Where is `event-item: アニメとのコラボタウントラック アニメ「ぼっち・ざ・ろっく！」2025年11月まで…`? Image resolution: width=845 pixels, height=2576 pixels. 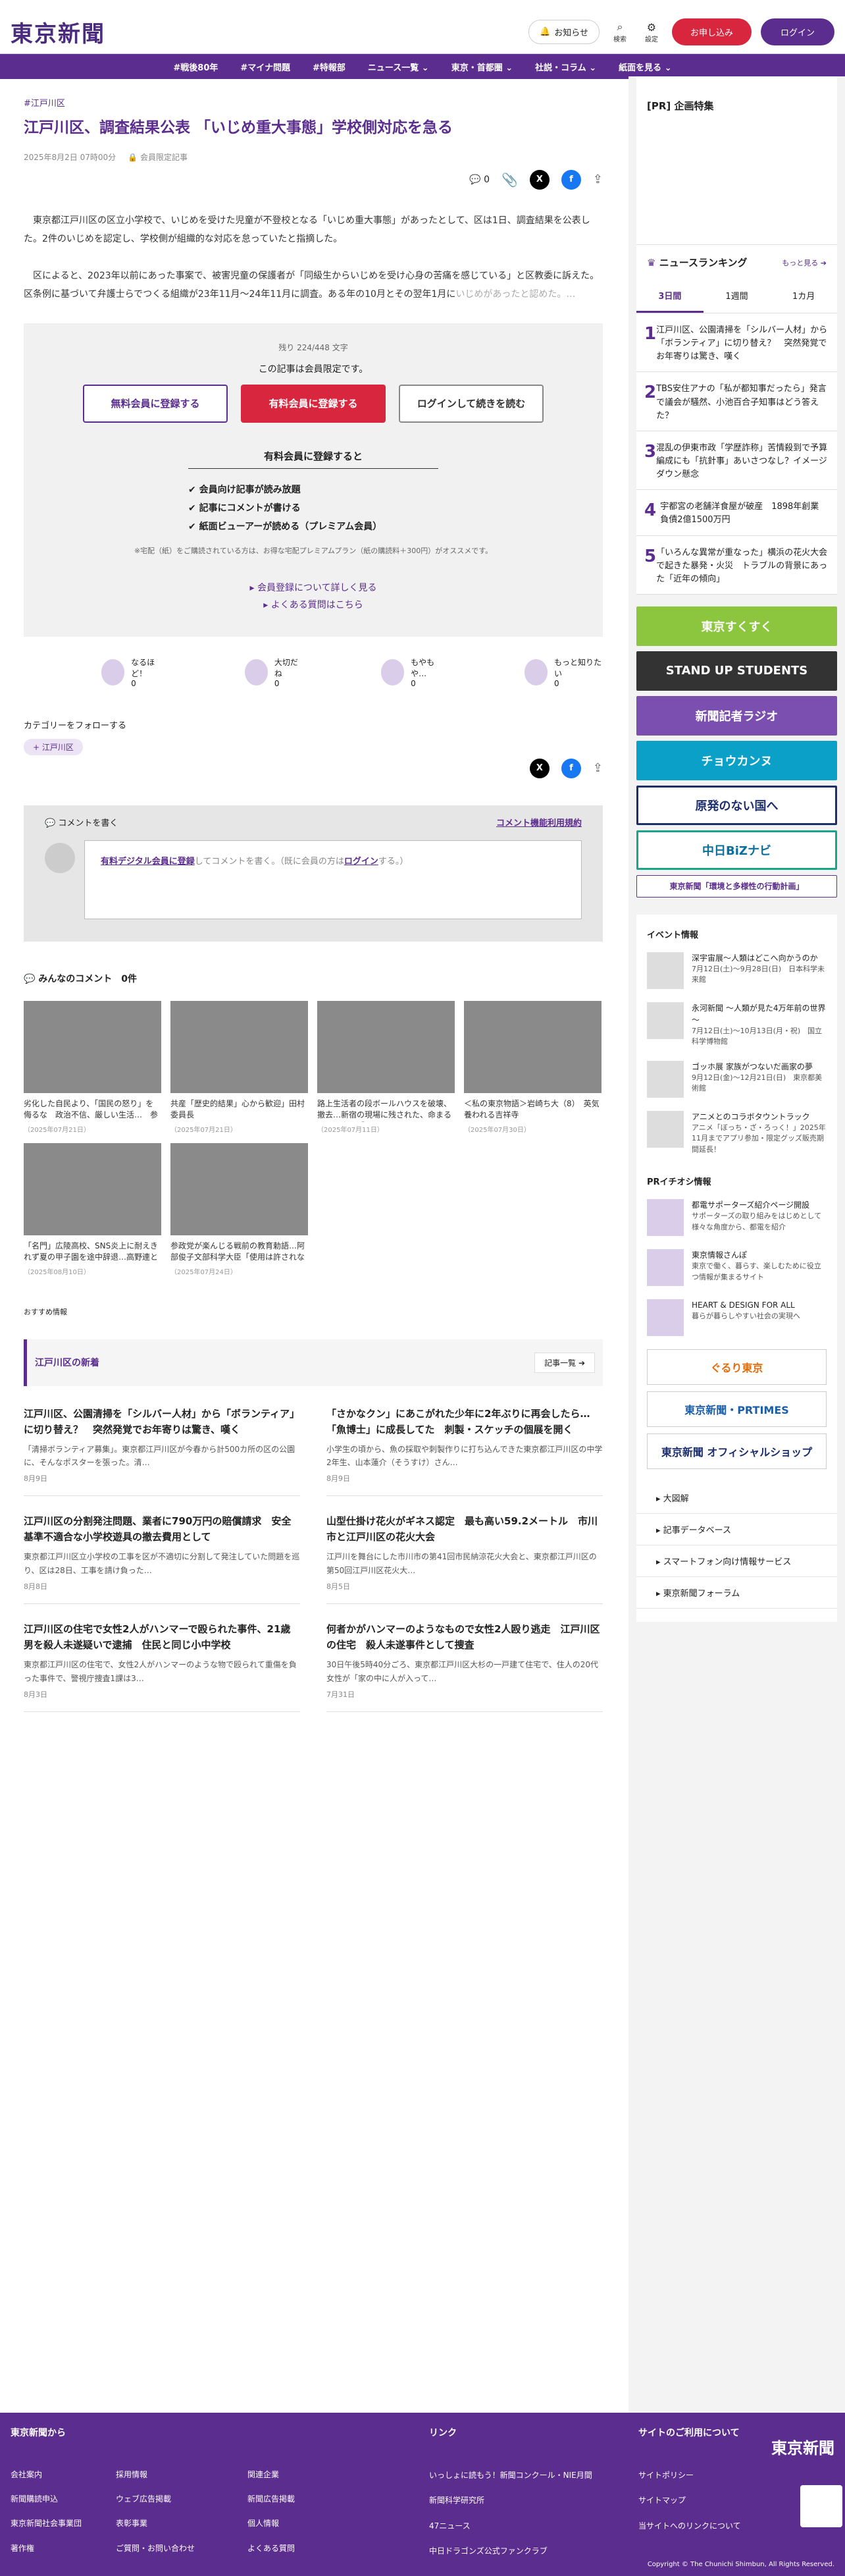
event-item: アニメとのコラボタウントラック アニメ「ぼっち・ざ・ろっく！」2025年11月まで… is located at coordinates (737, 1133).